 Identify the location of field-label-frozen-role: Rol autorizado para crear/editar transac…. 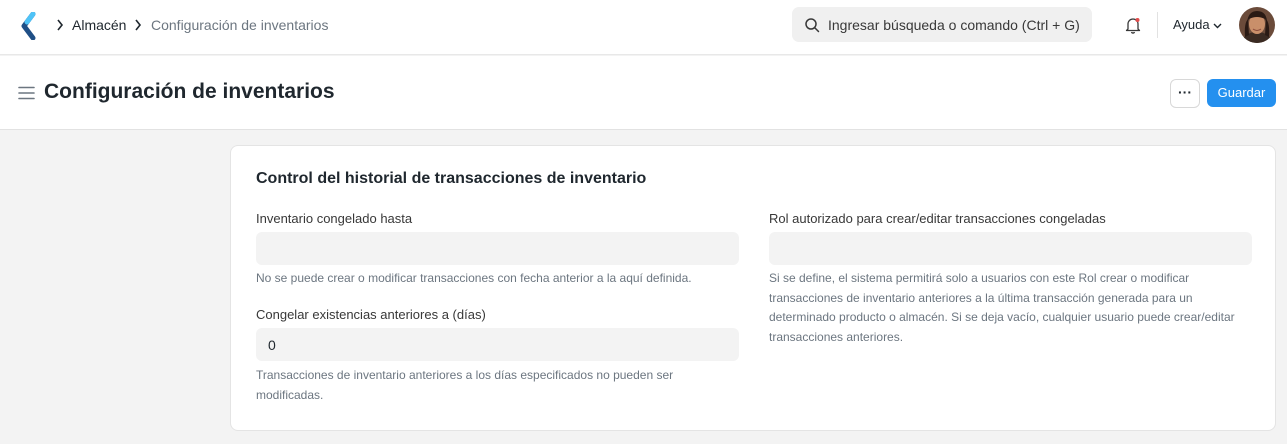
(937, 218).